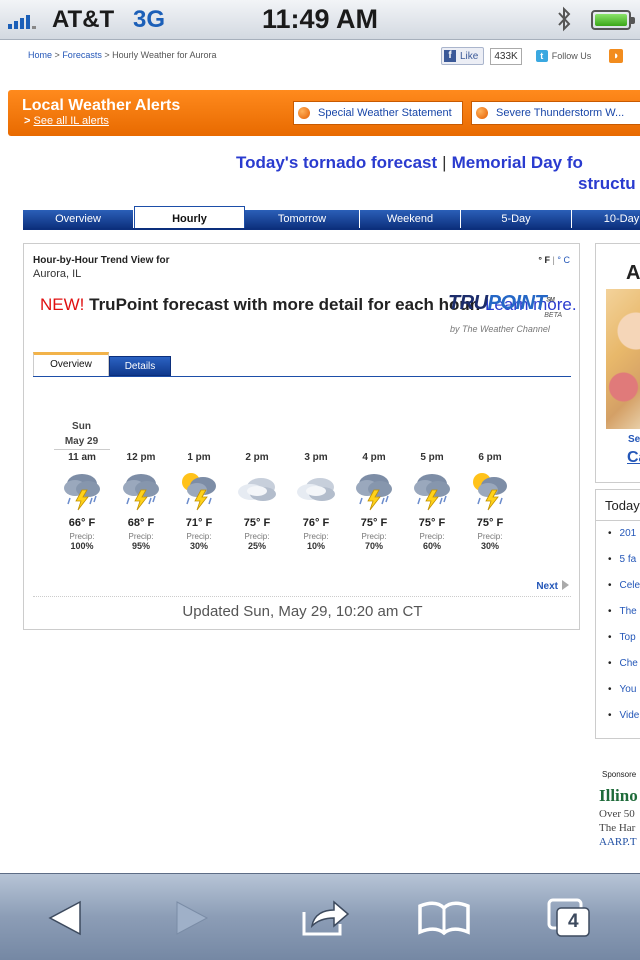  I want to click on today-list-title: Today, so click(622, 505).